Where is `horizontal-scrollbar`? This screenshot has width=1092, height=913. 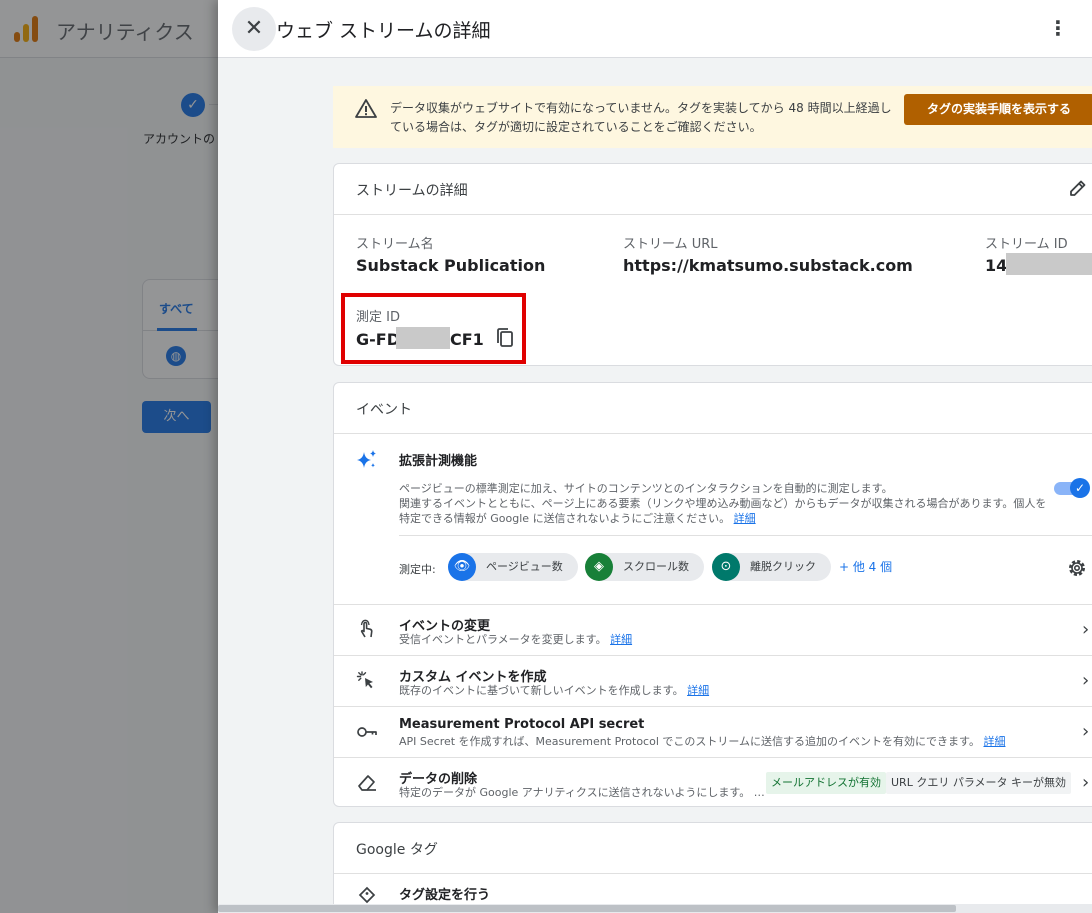 horizontal-scrollbar is located at coordinates (655, 908).